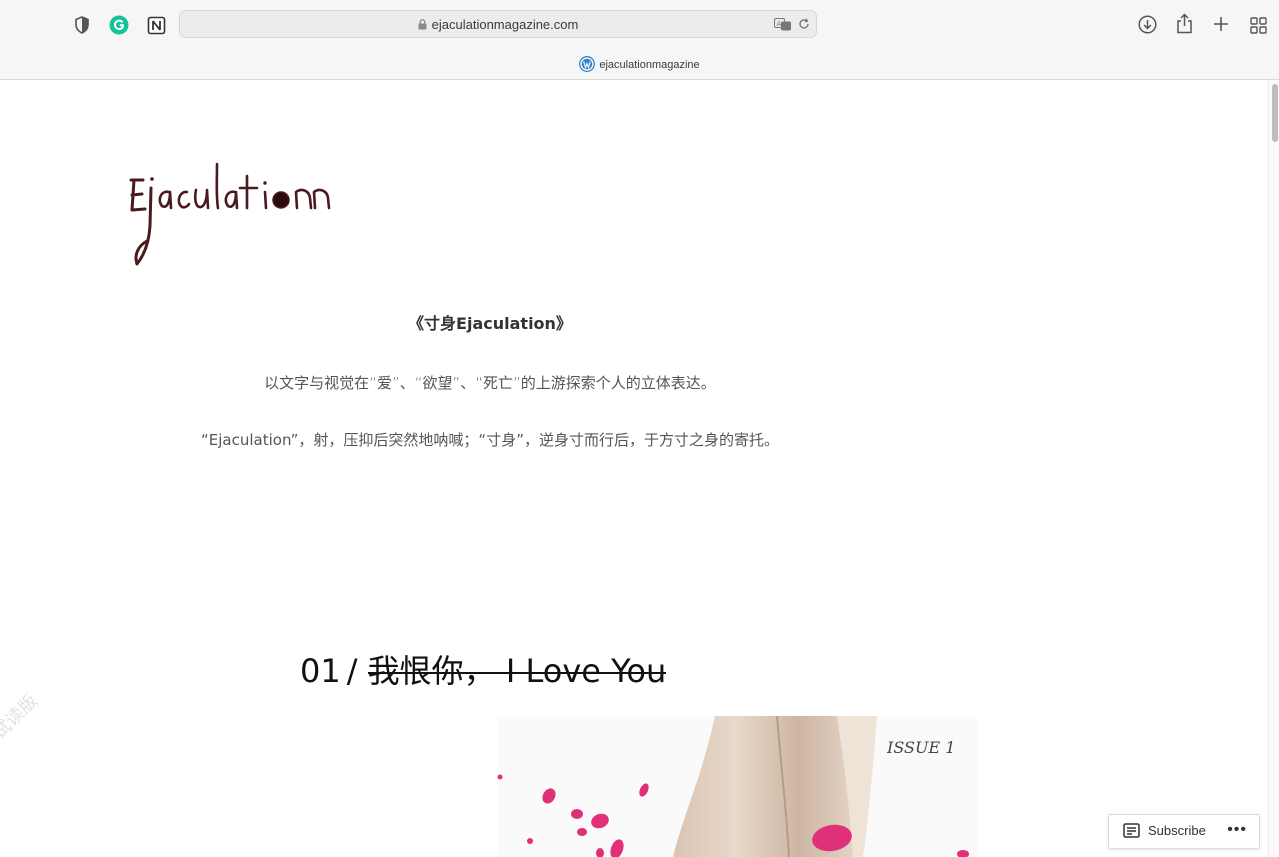 The image size is (1279, 857). Describe the element at coordinates (1258, 25) in the screenshot. I see `tab-overview-icon` at that location.